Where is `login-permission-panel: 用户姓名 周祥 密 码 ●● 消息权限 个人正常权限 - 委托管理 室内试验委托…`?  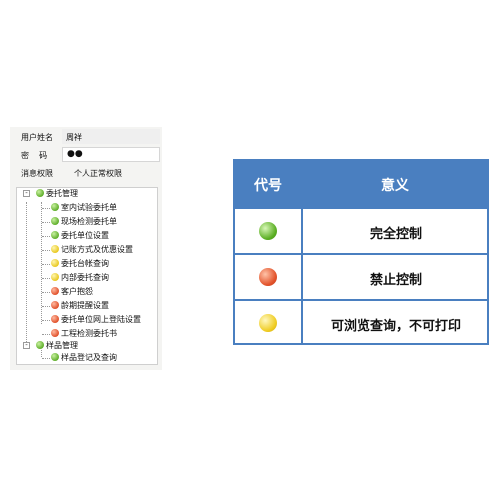
login-permission-panel: 用户姓名 周祥 密 码 ●● 消息权限 个人正常权限 - 委托管理 室内试验委托… is located at coordinates (86, 248).